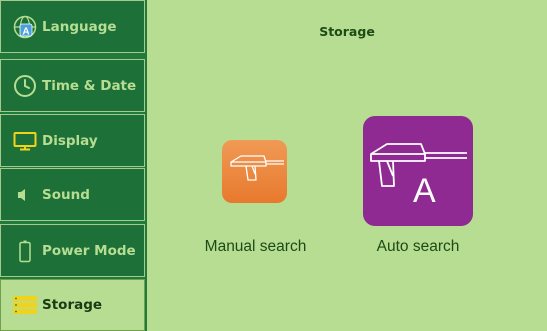 The height and width of the screenshot is (331, 547). Describe the element at coordinates (418, 246) in the screenshot. I see `auto-search-label: Auto search` at that location.